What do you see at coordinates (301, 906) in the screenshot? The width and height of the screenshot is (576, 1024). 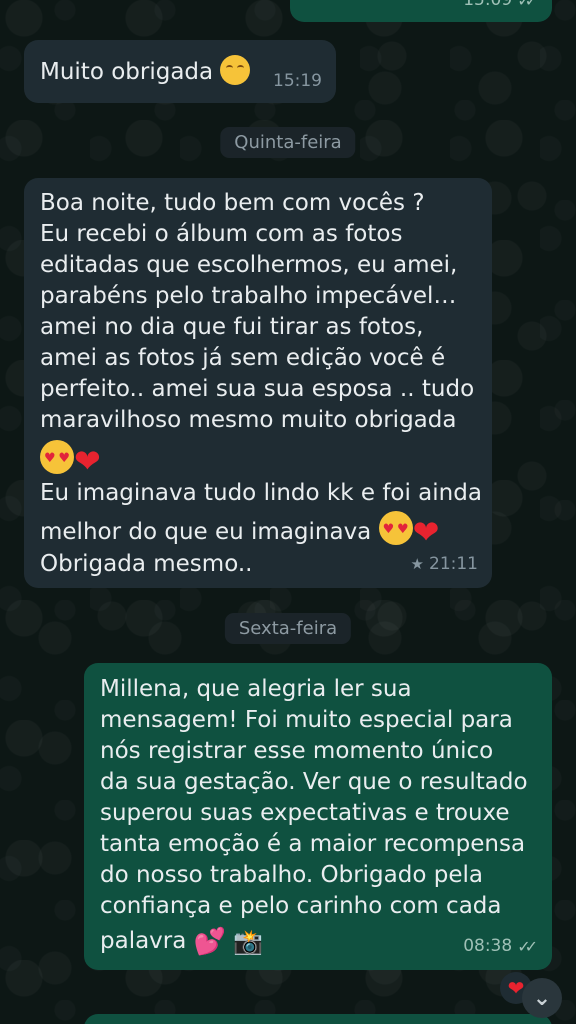 I see `message-line: confiança e pelo carinho com cada` at bounding box center [301, 906].